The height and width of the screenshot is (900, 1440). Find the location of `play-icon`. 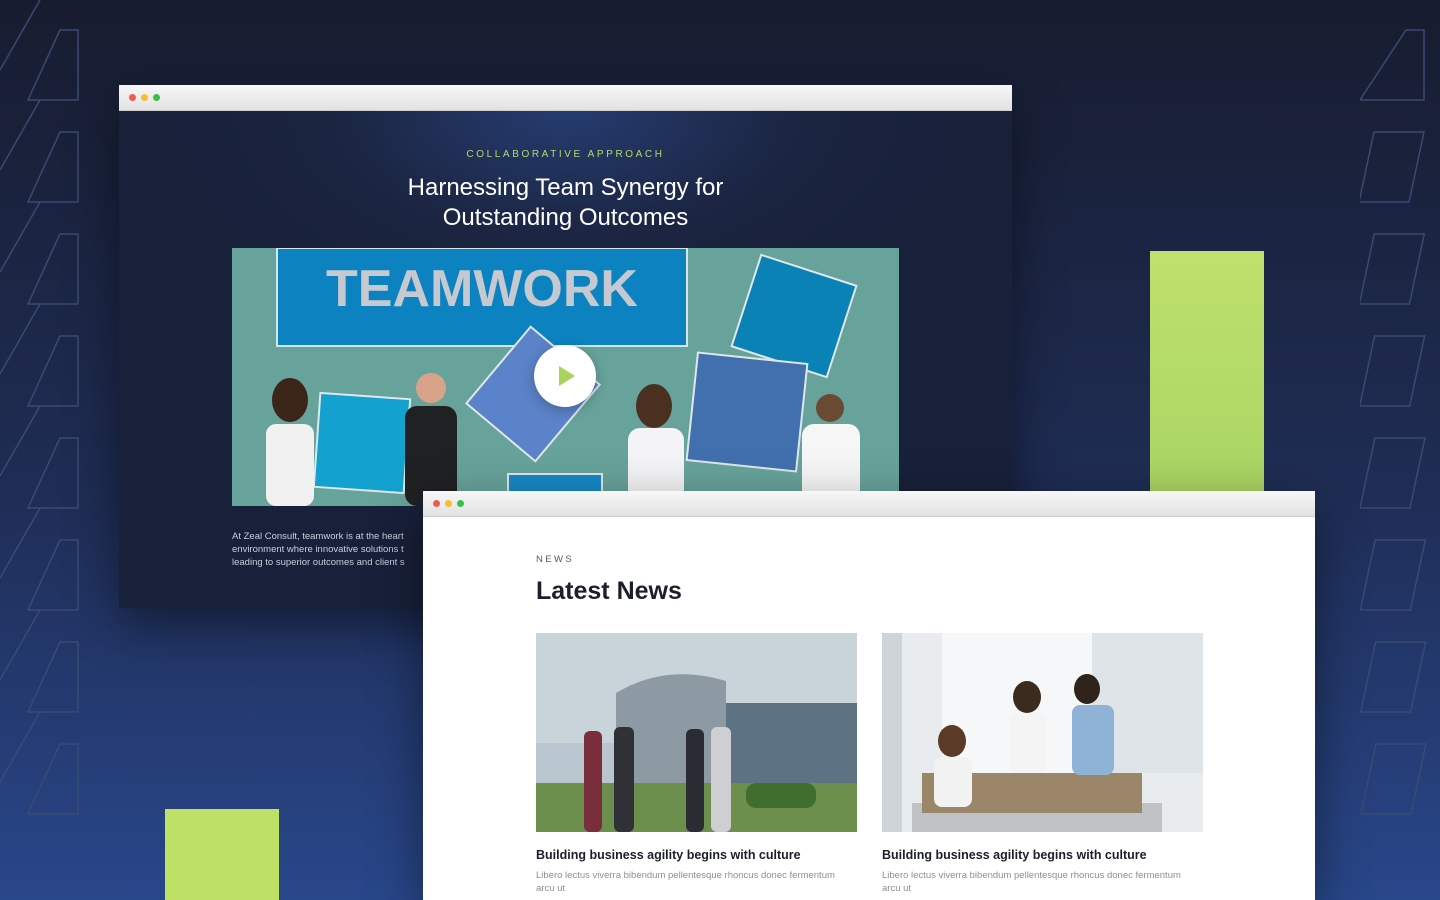

play-icon is located at coordinates (567, 376).